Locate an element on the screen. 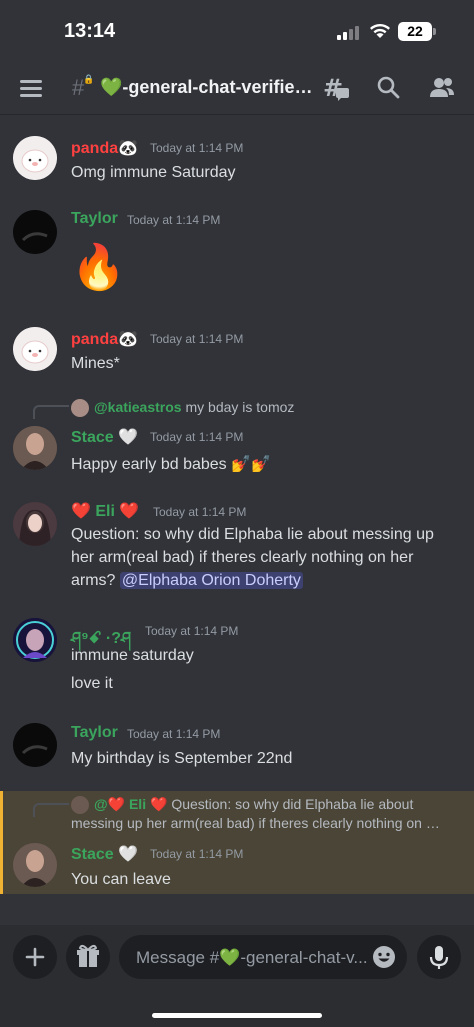  message-text: You can leave is located at coordinates (121, 879).